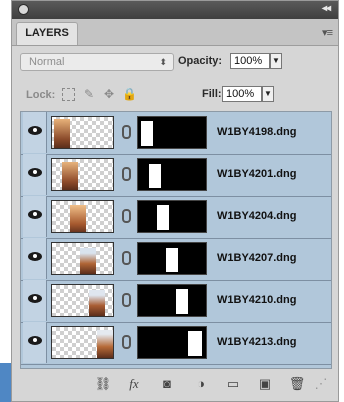 This screenshot has height=402, width=344. What do you see at coordinates (163, 62) in the screenshot?
I see `stepper-arrows-icon: ⬍` at bounding box center [163, 62].